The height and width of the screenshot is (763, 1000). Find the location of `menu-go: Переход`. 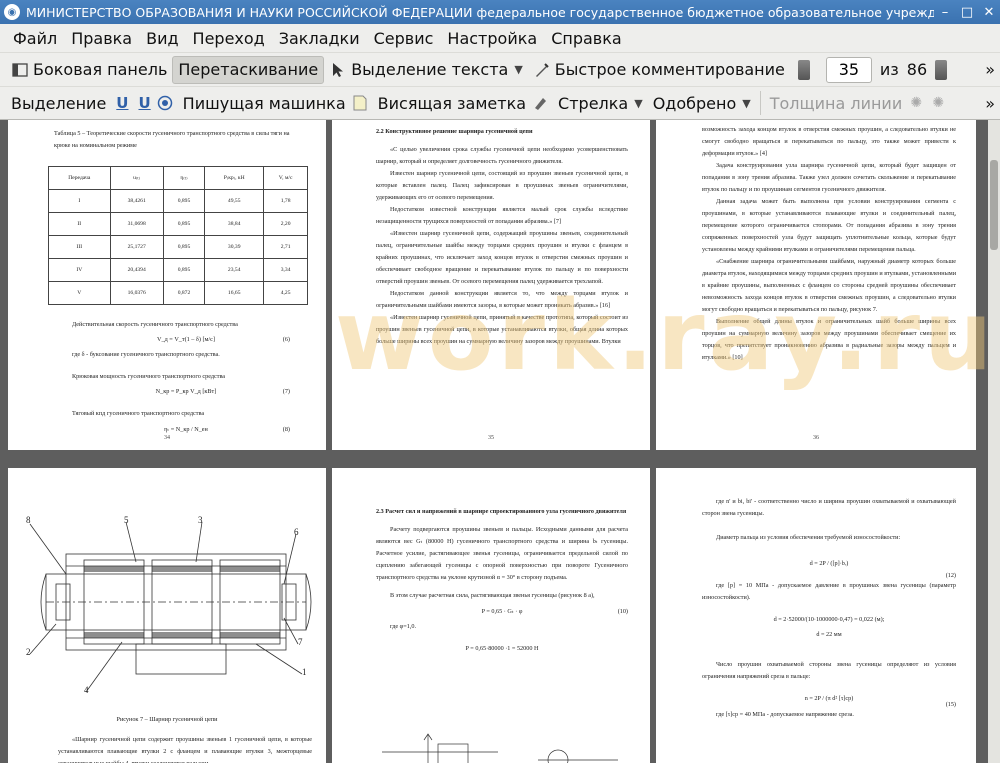

menu-go: Переход is located at coordinates (229, 38).